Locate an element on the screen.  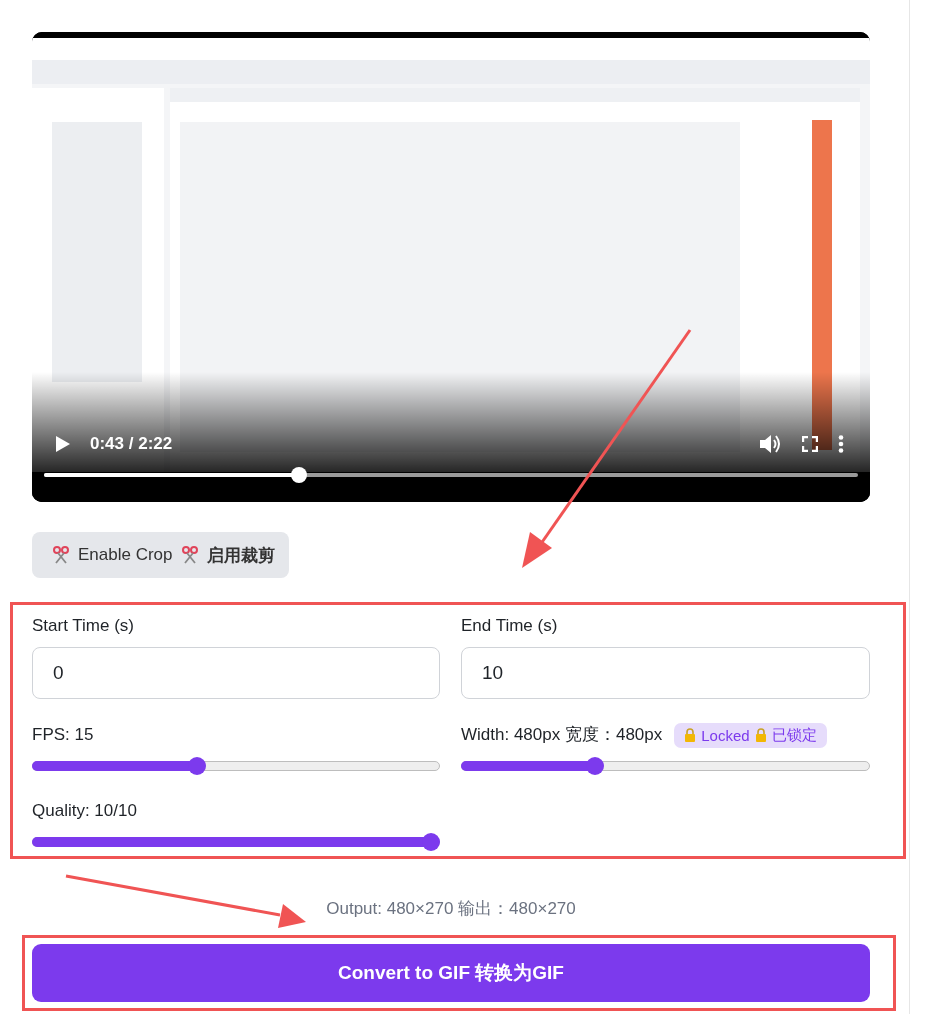
video-time: 0:43 / 2:22 is located at coordinates (131, 444).